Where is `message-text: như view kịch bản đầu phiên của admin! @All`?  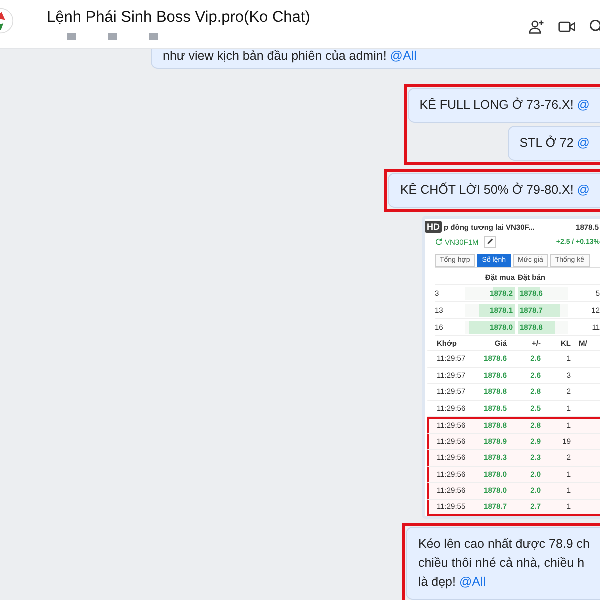
message-text: như view kịch bản đầu phiên của admin! @All is located at coordinates (290, 56).